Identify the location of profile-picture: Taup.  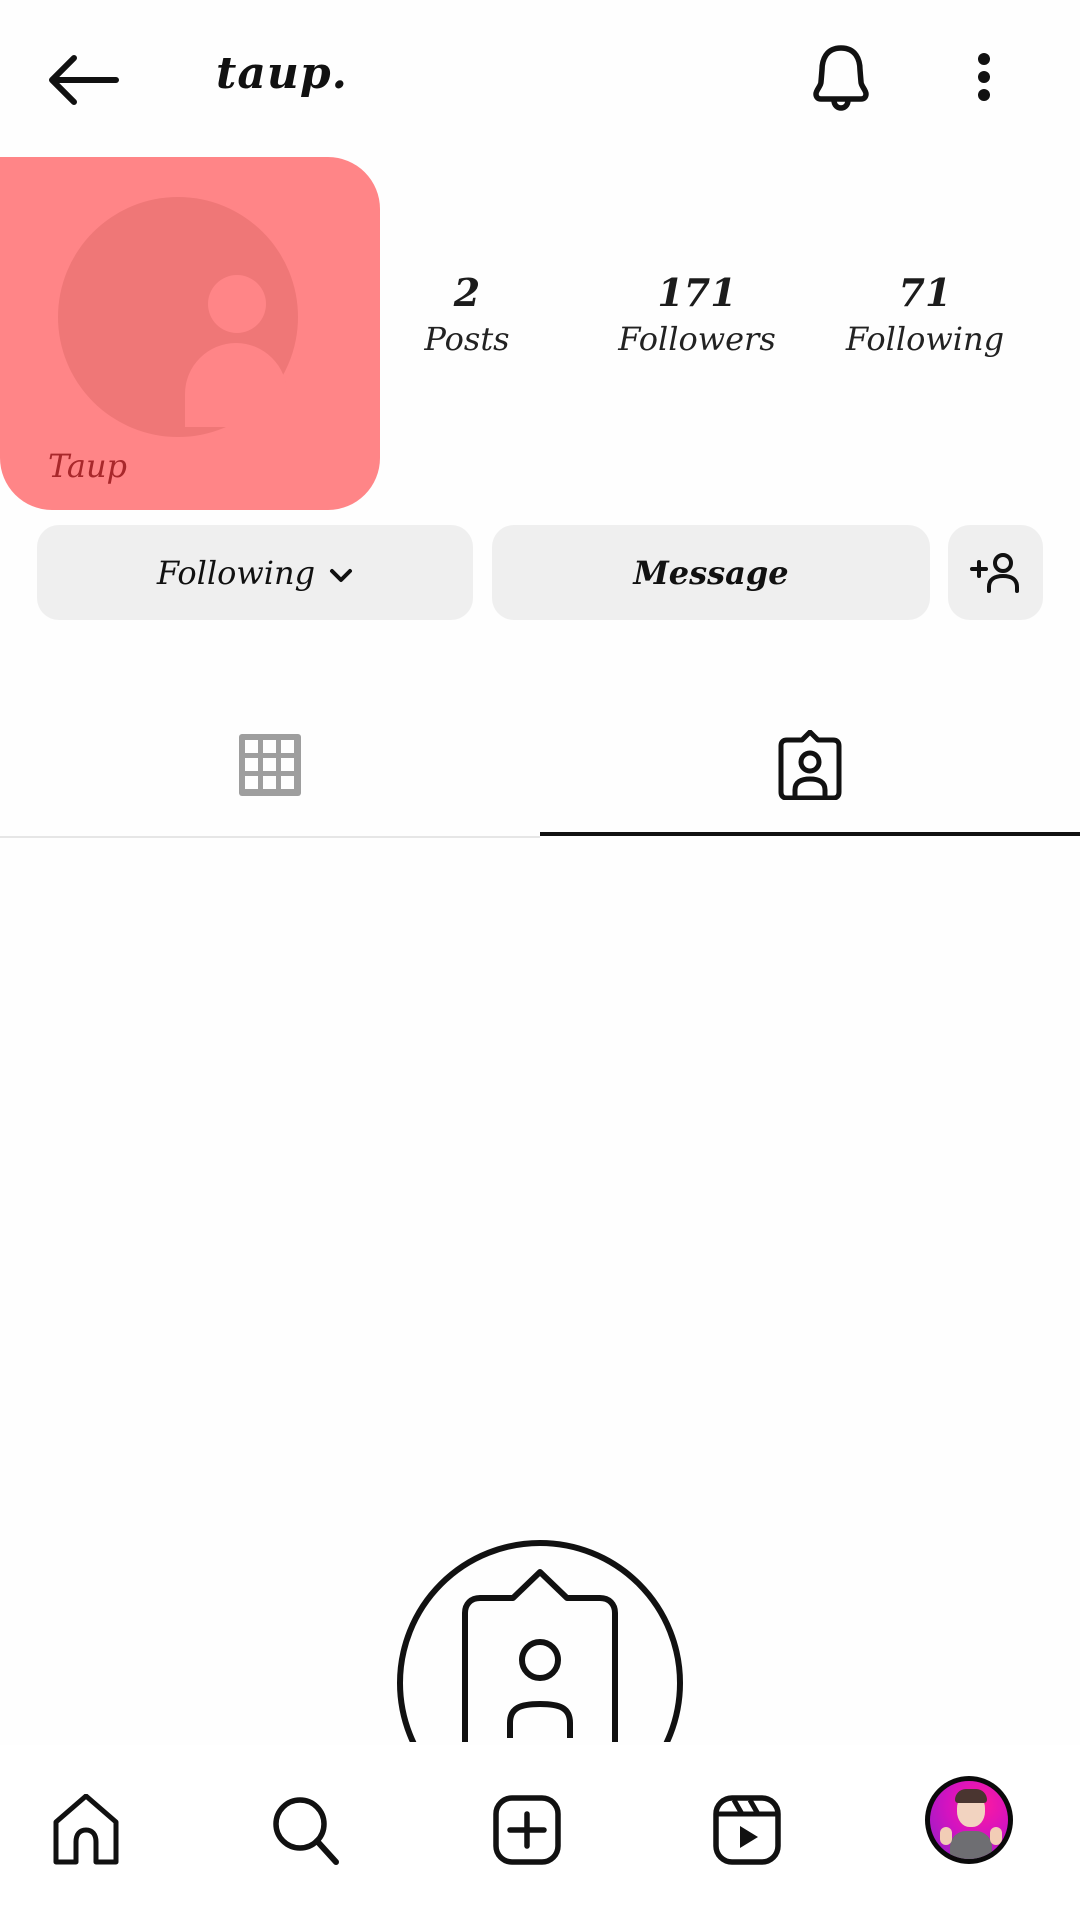
(190, 333).